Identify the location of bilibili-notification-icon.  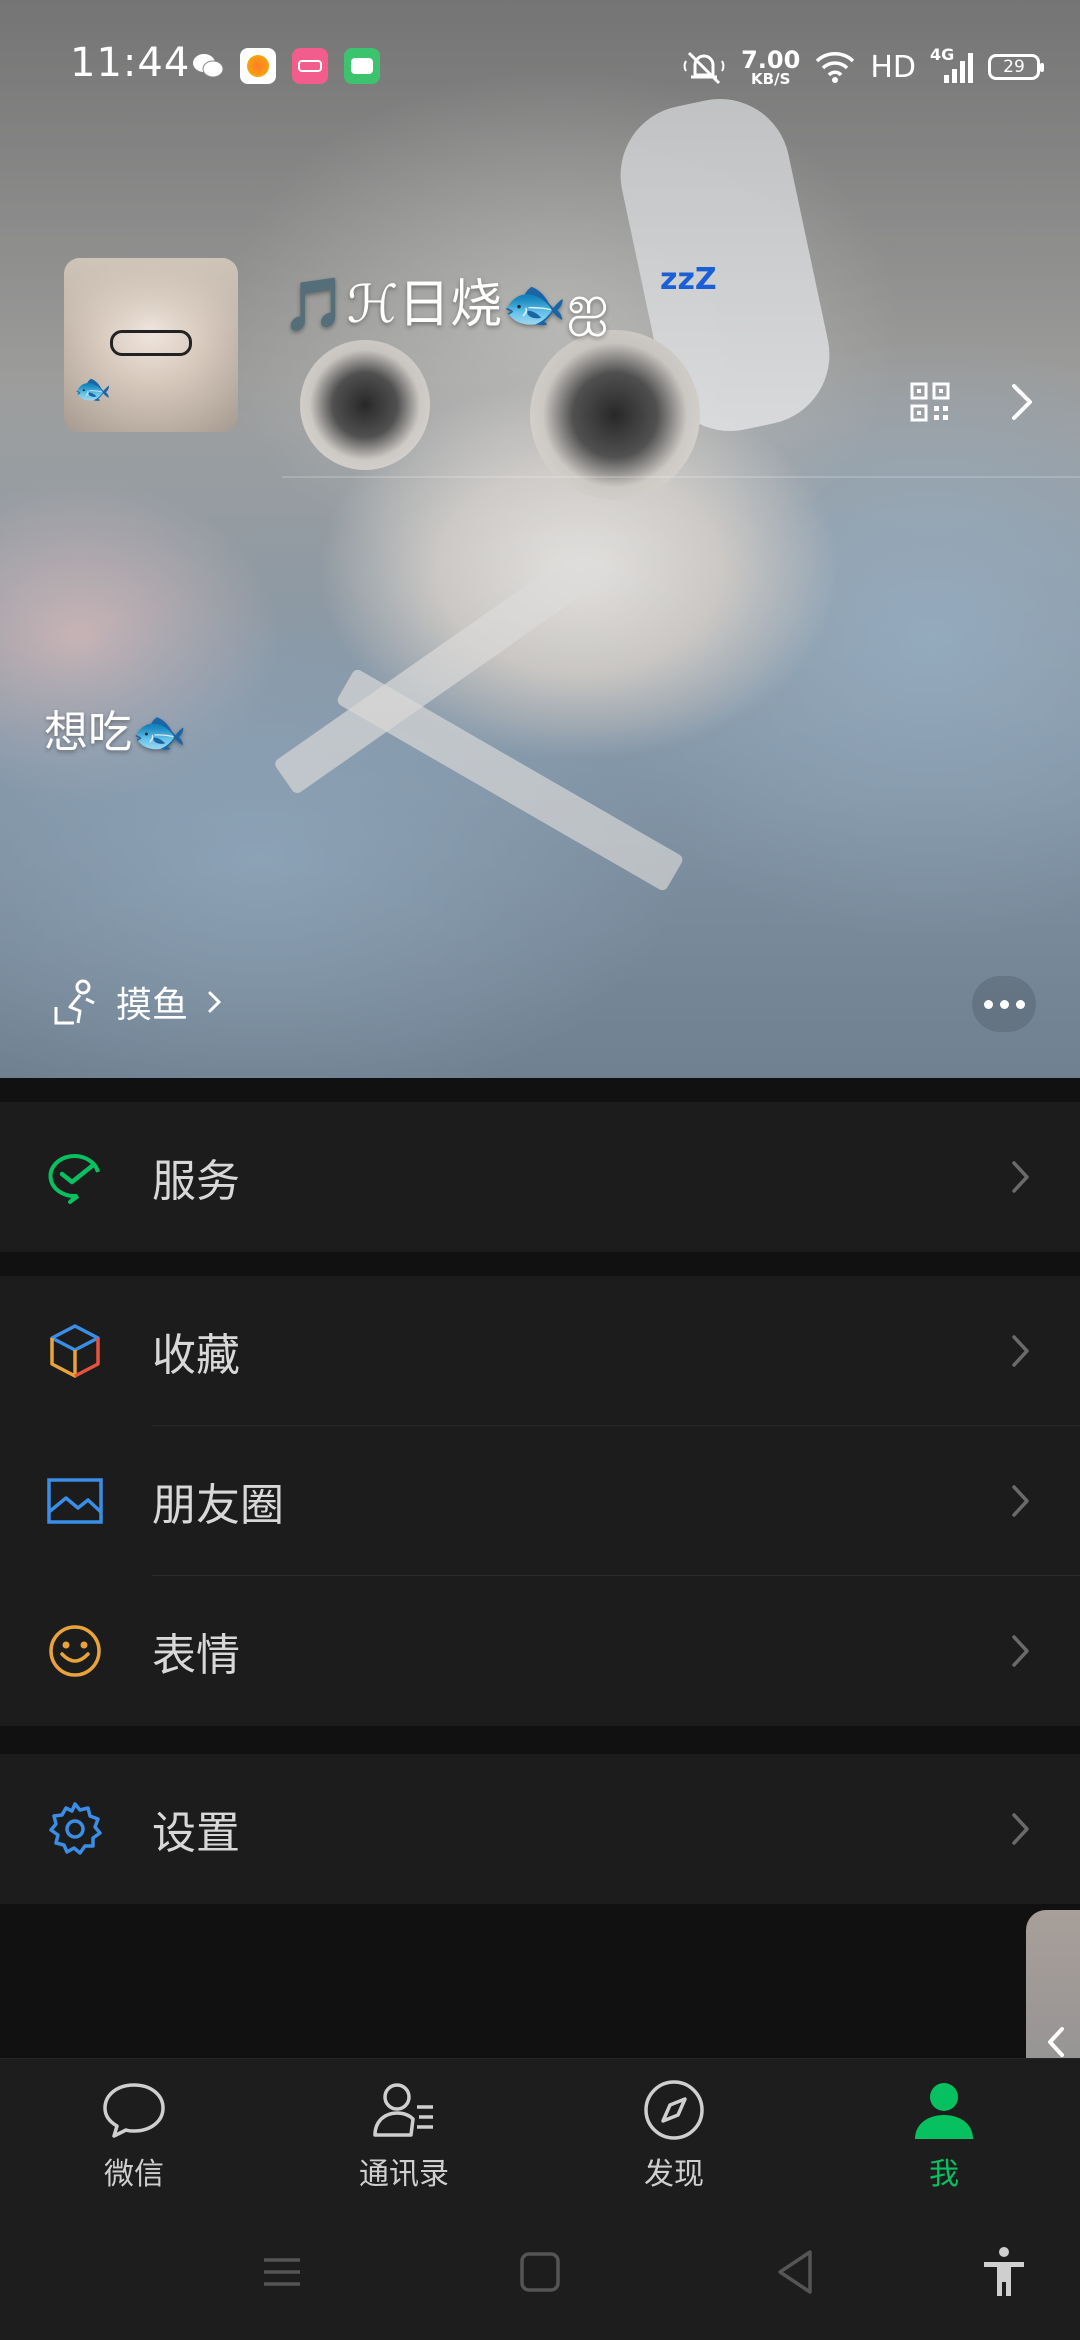
(310, 66).